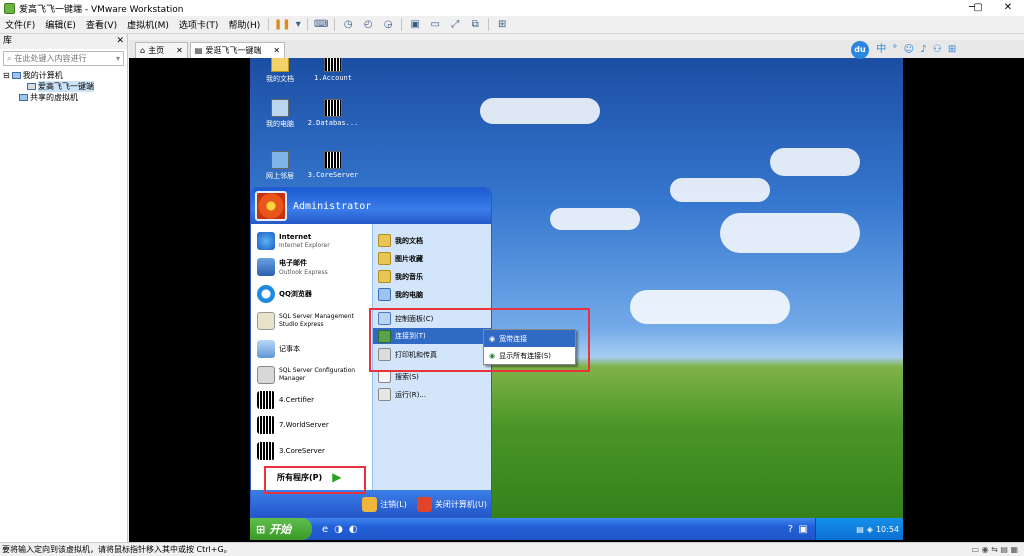 This screenshot has width=1024, height=556. Describe the element at coordinates (199, 24) in the screenshot. I see `menu-tabs: 选项卡(T)` at that location.